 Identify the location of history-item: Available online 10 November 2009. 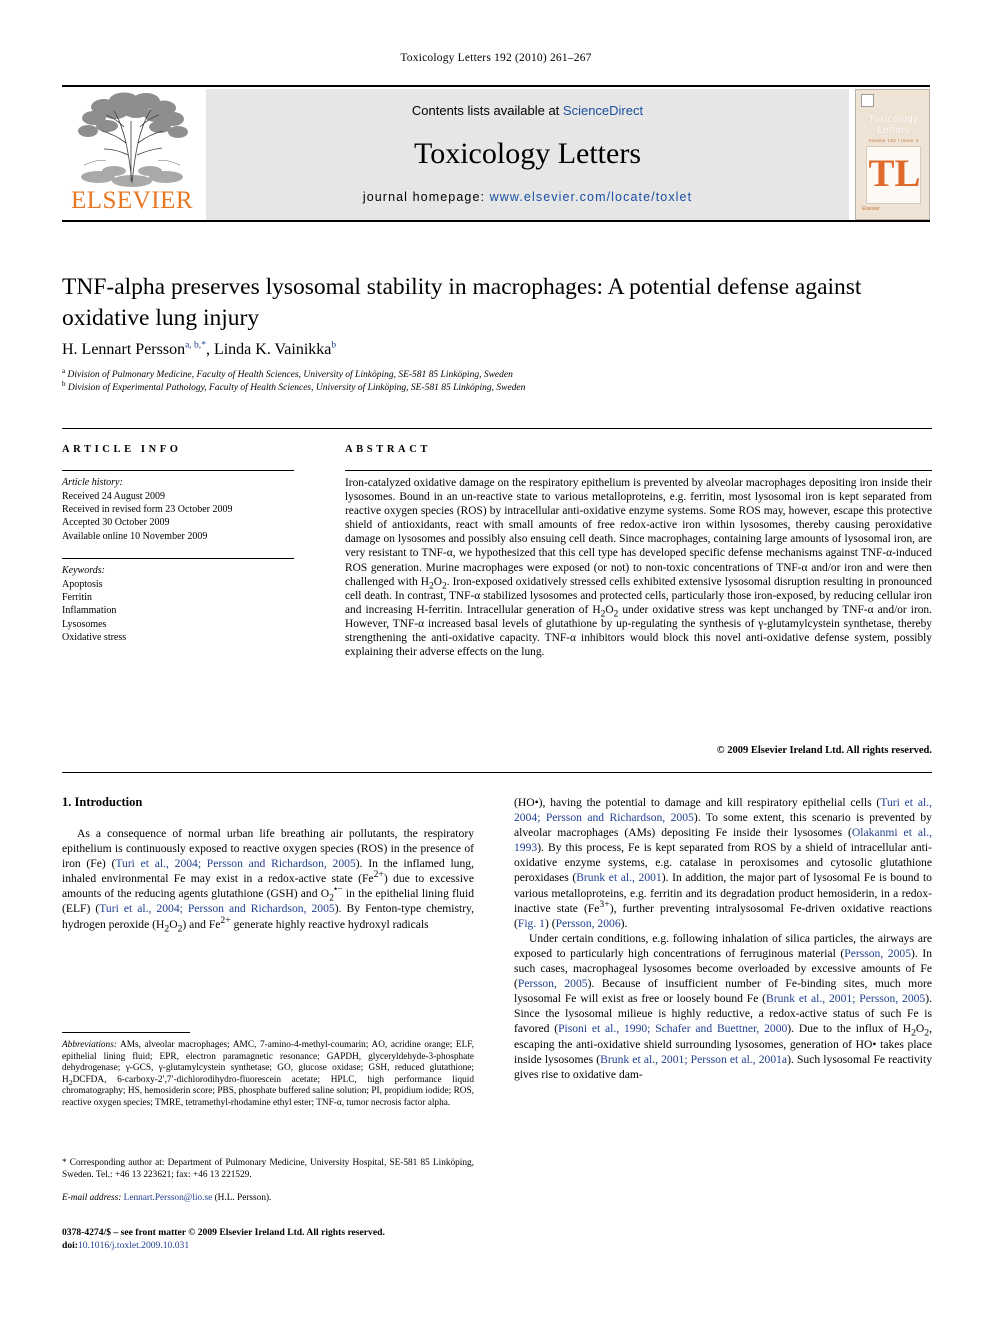
(135, 536).